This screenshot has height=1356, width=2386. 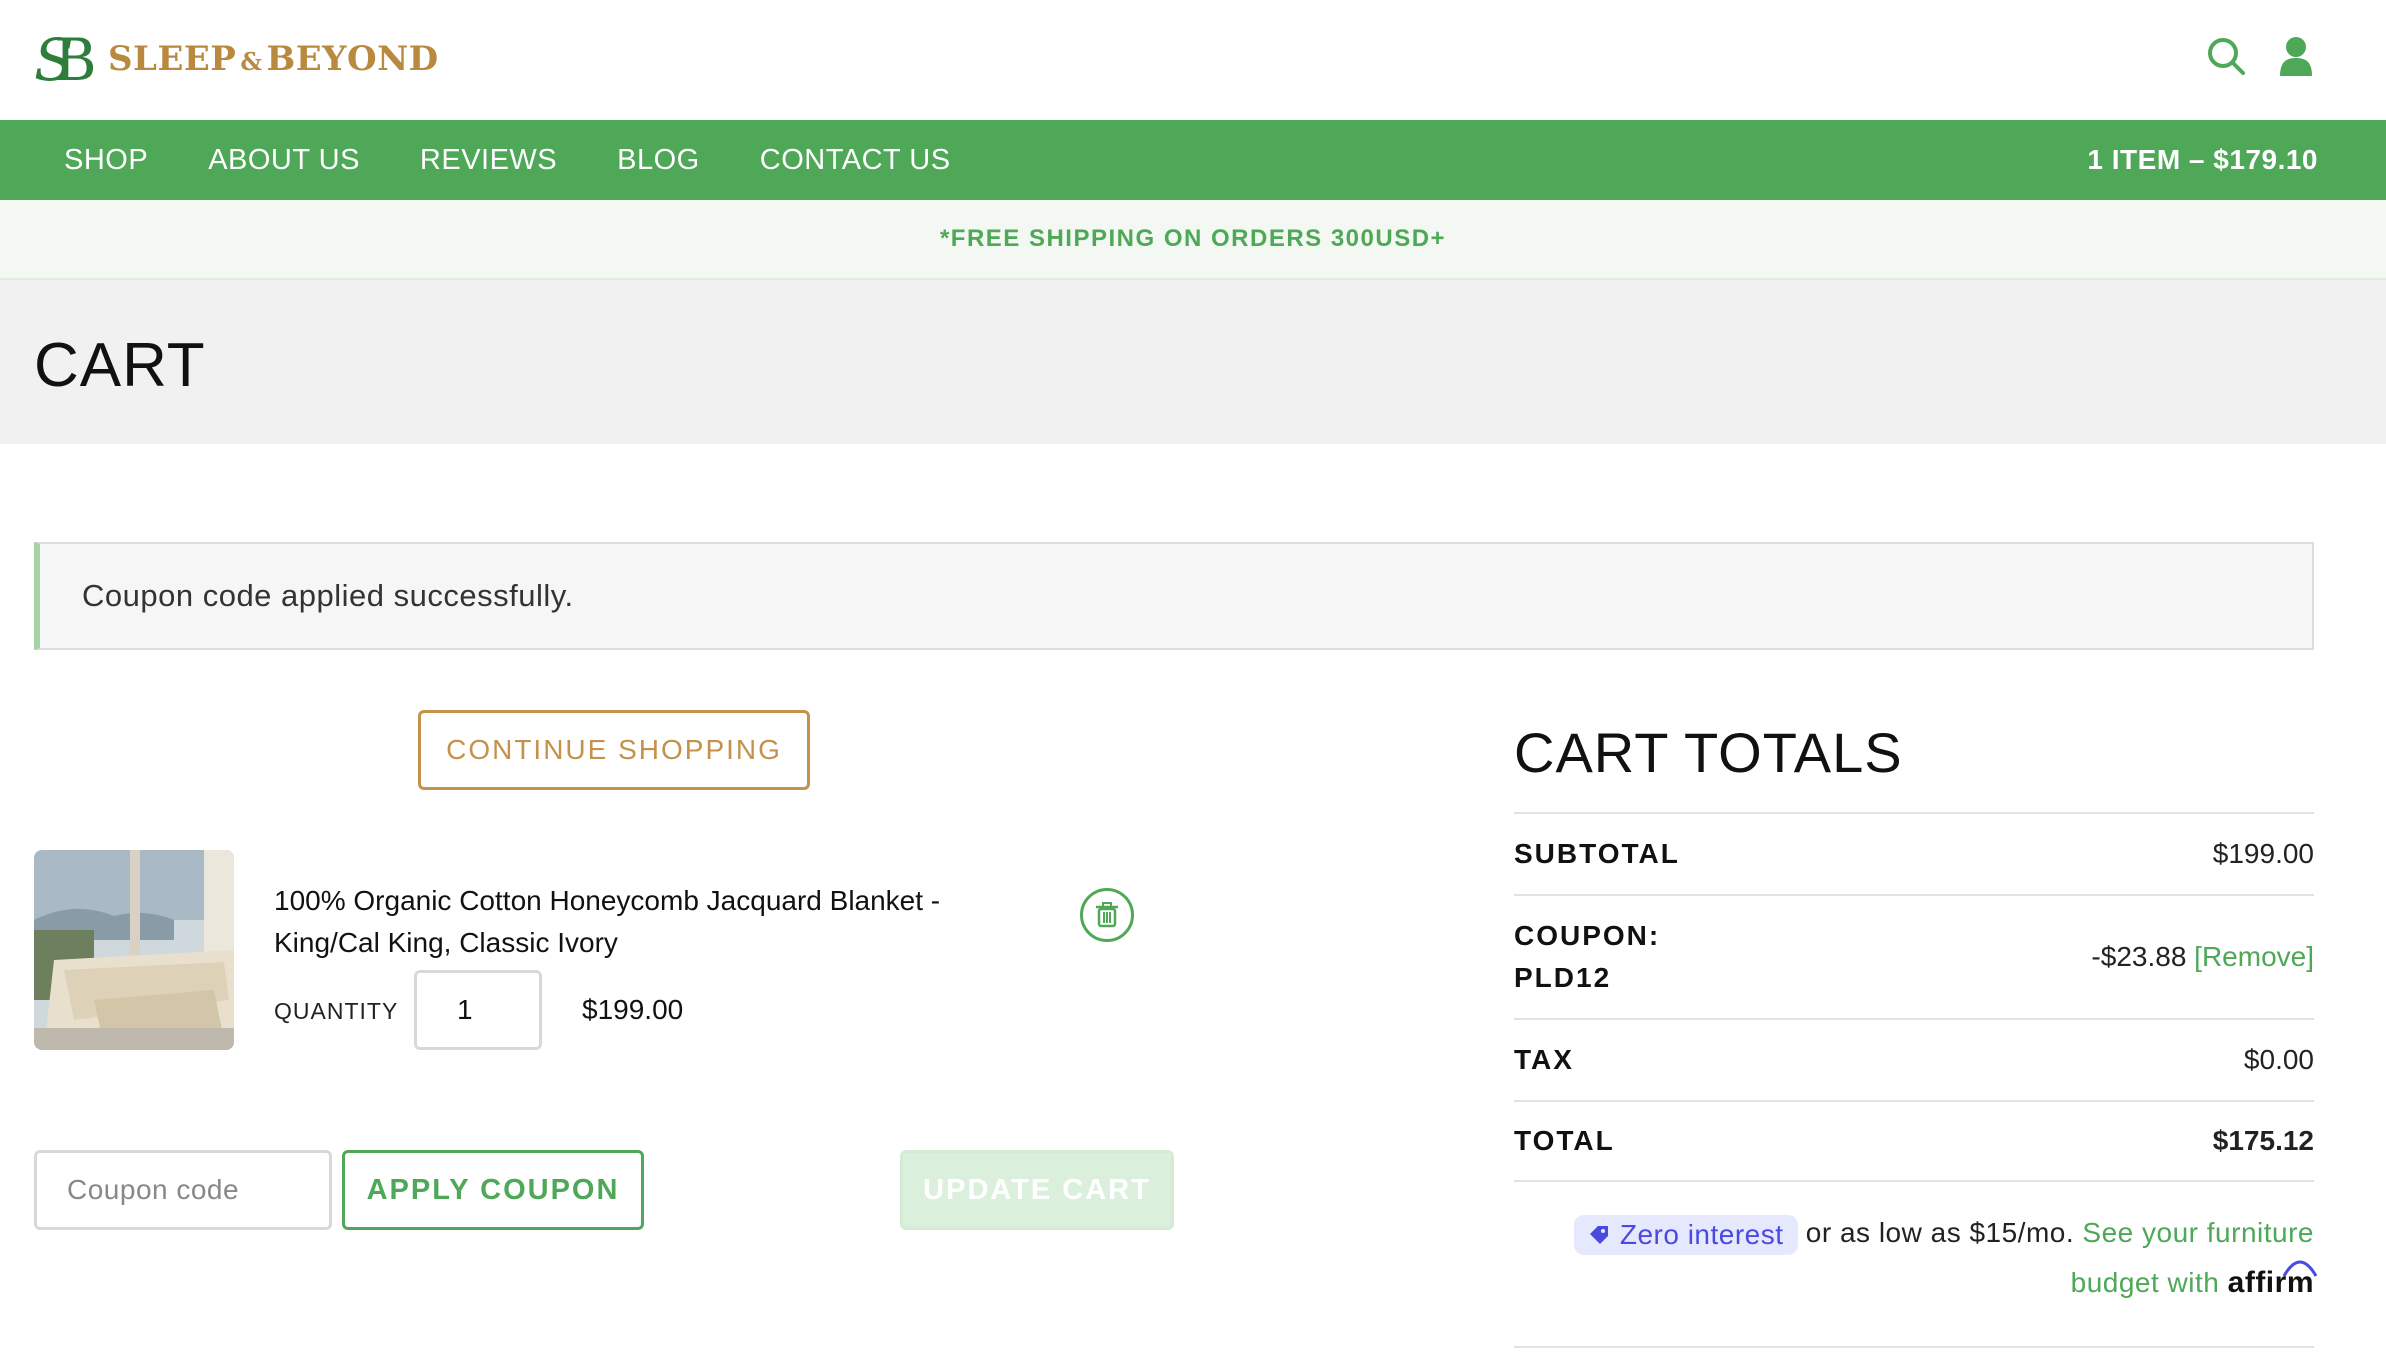 What do you see at coordinates (2296, 56) in the screenshot?
I see `user-icon` at bounding box center [2296, 56].